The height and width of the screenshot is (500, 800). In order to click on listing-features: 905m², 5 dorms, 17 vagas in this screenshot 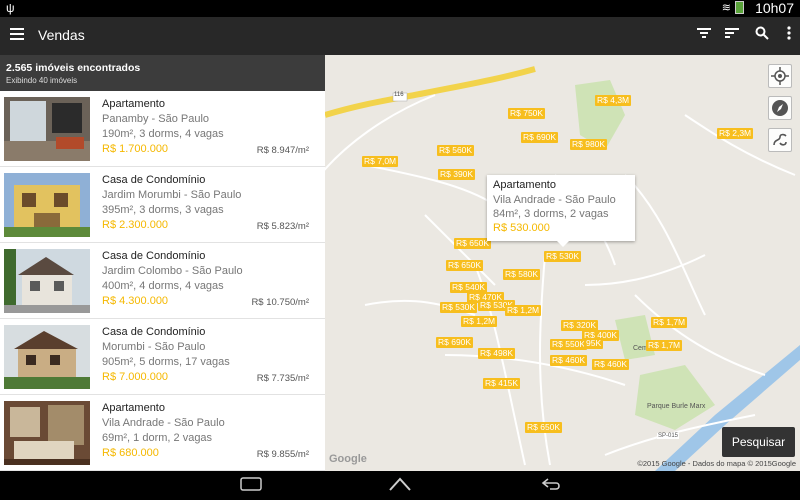, I will do `click(166, 362)`.